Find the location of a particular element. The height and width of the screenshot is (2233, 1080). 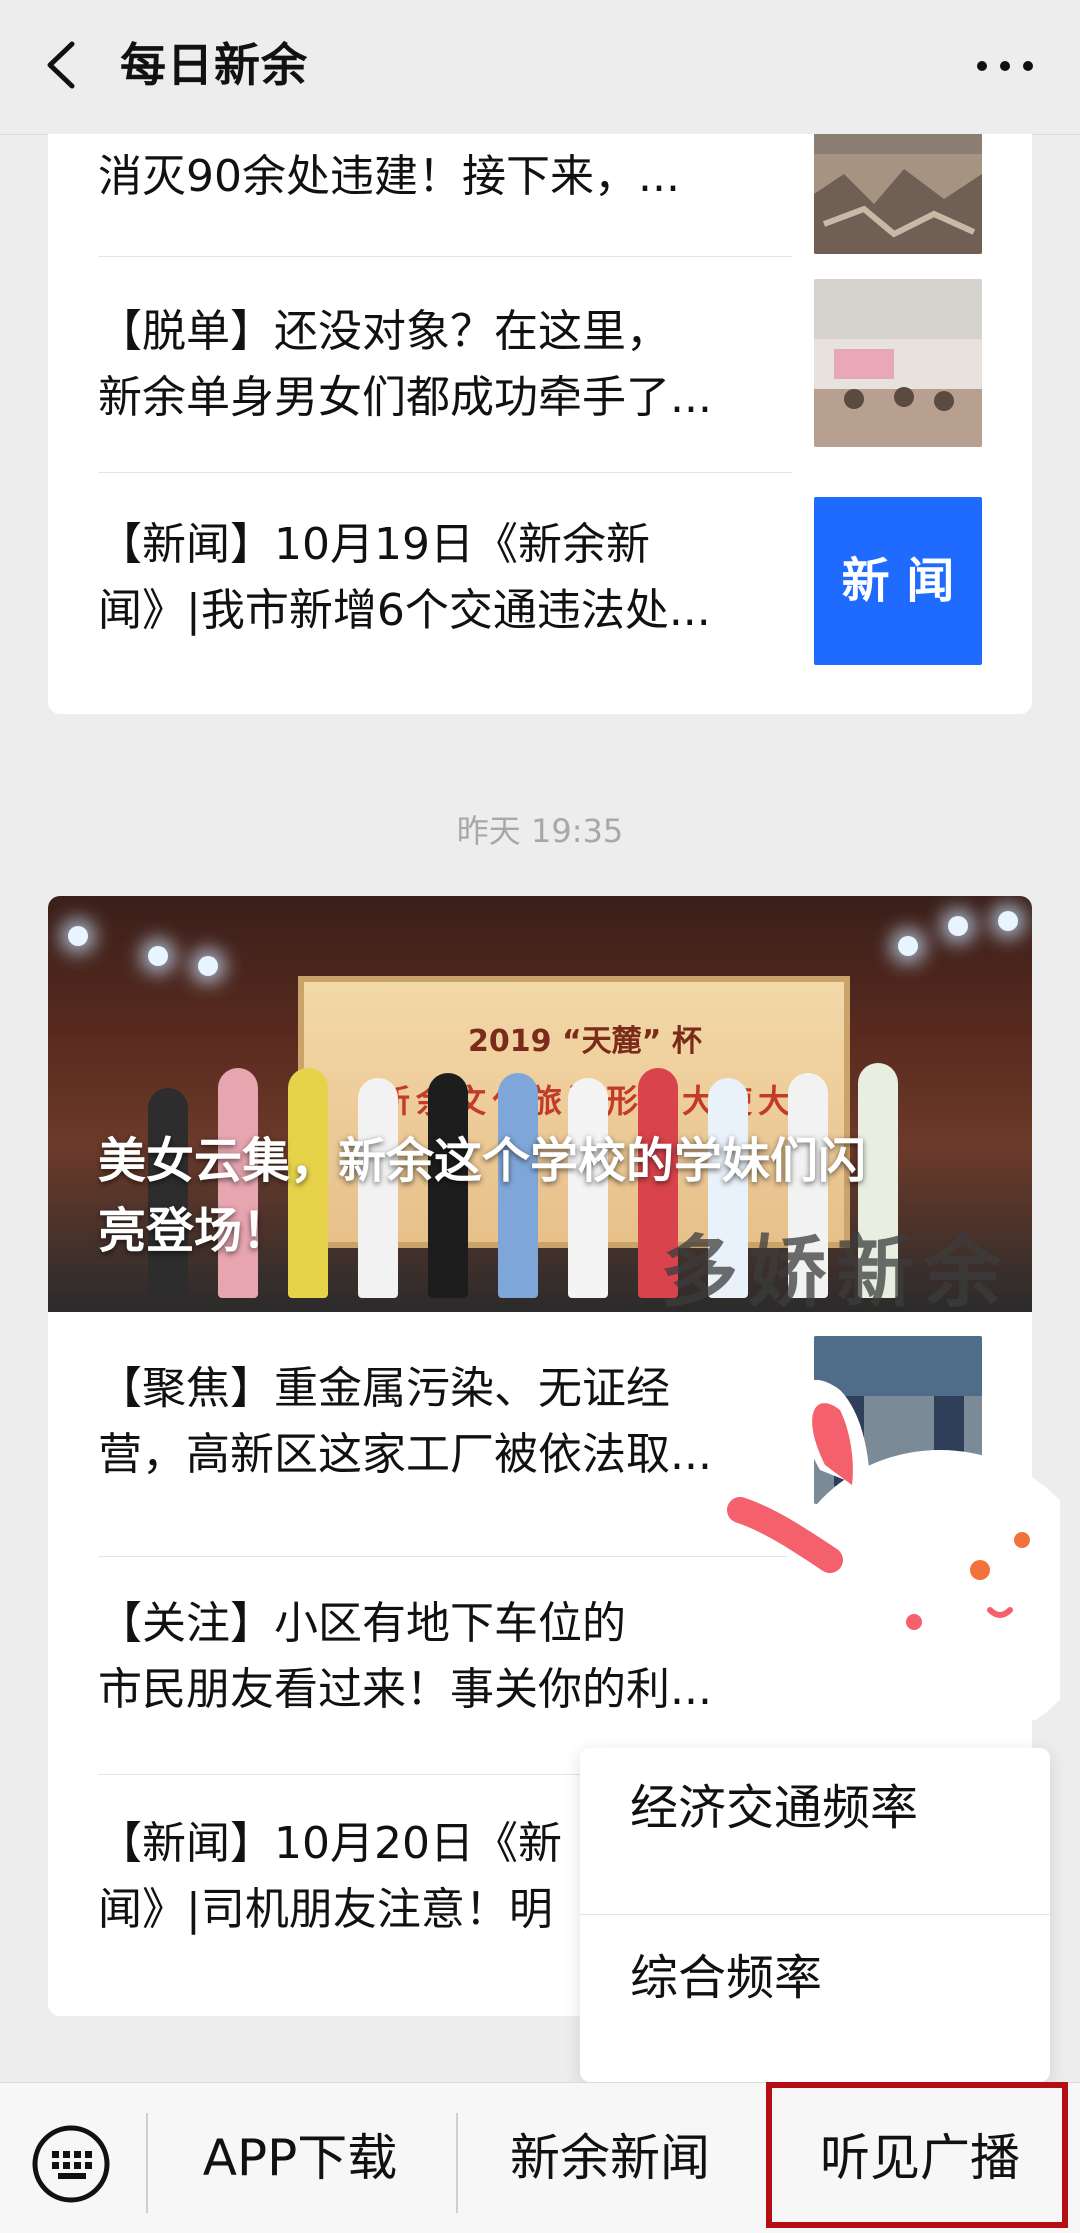

timestamp: 昨天 19:35 is located at coordinates (540, 831).